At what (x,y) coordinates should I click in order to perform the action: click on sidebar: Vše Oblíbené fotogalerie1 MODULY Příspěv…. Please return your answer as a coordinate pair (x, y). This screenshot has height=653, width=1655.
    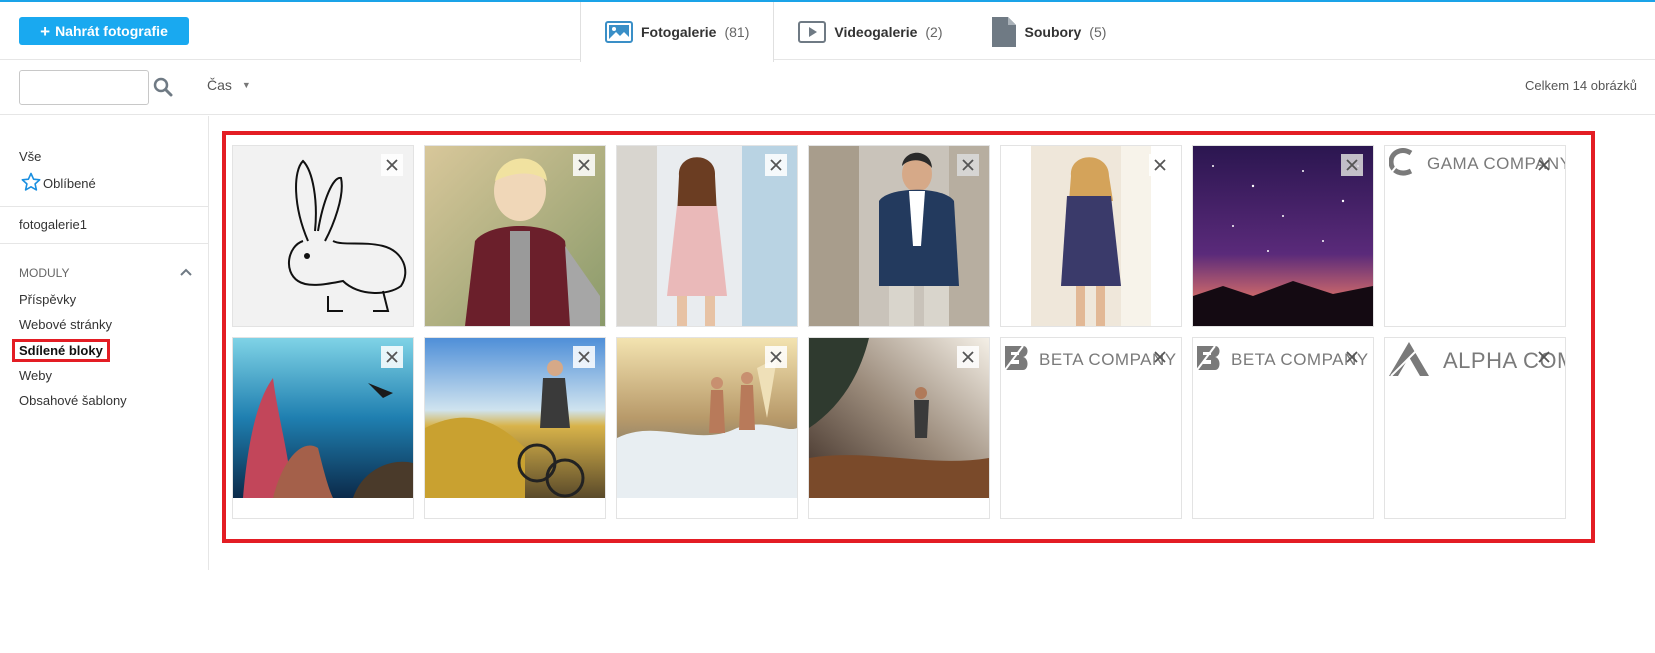
    Looking at the image, I should click on (104, 343).